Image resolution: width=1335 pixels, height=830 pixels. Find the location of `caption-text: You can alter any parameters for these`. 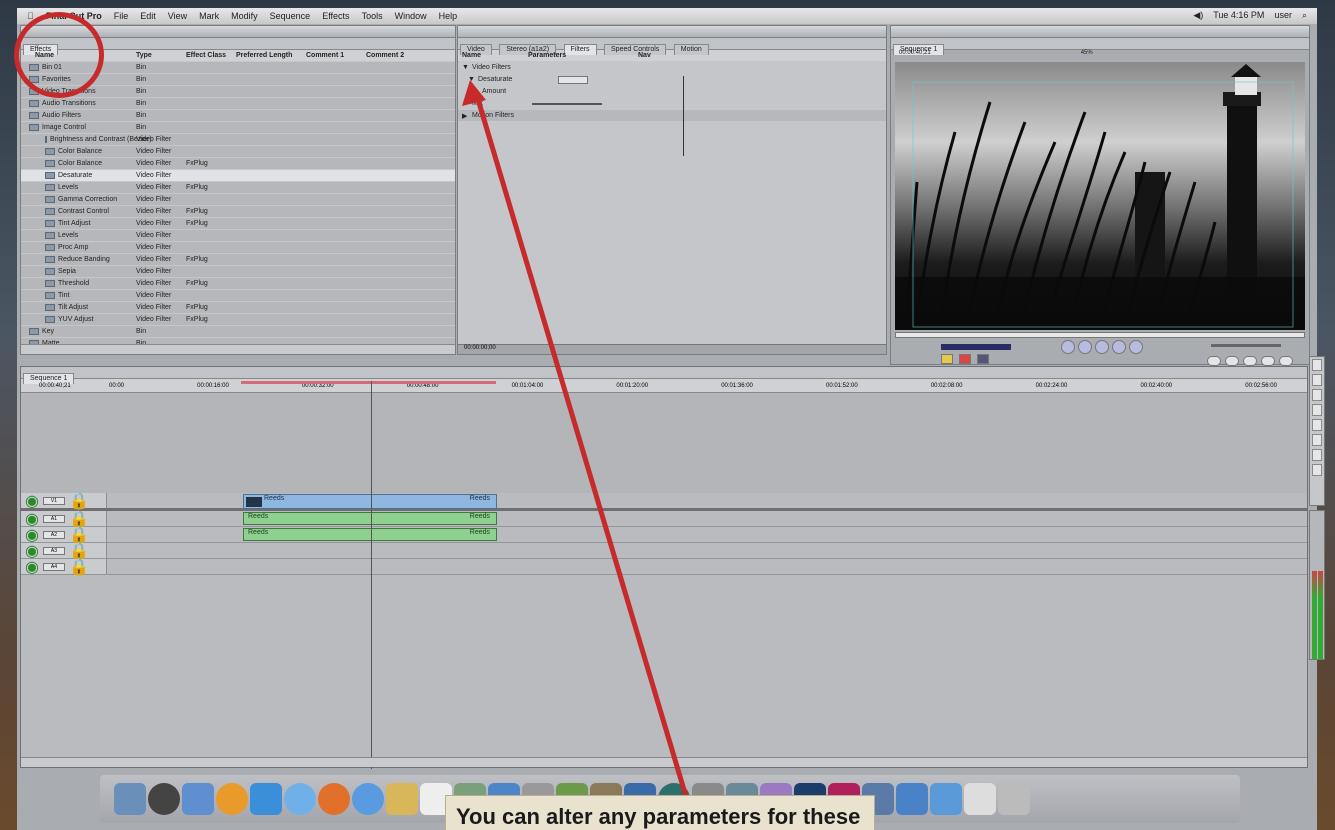

caption-text: You can alter any parameters for these is located at coordinates (658, 816).